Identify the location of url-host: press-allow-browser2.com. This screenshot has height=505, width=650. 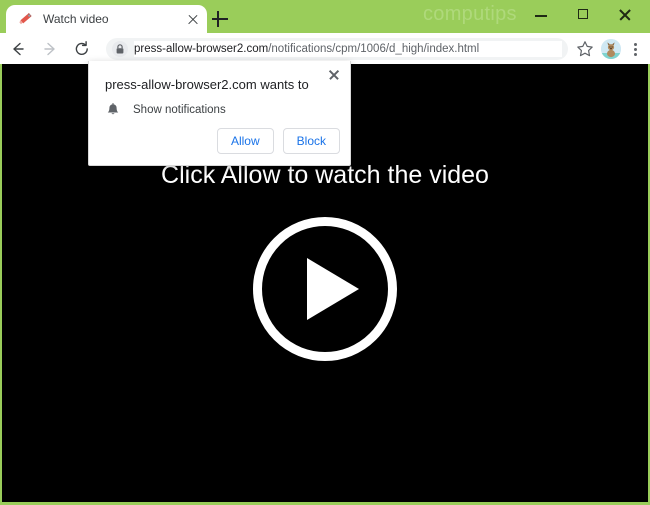
(201, 48).